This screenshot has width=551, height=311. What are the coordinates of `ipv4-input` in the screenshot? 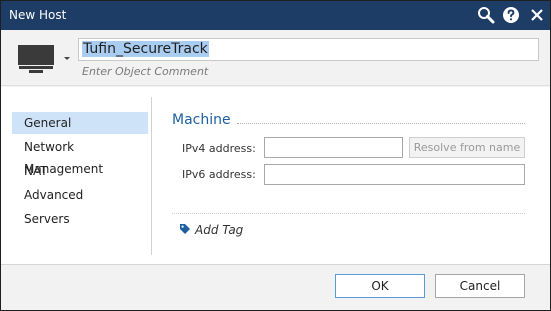 It's located at (333, 147).